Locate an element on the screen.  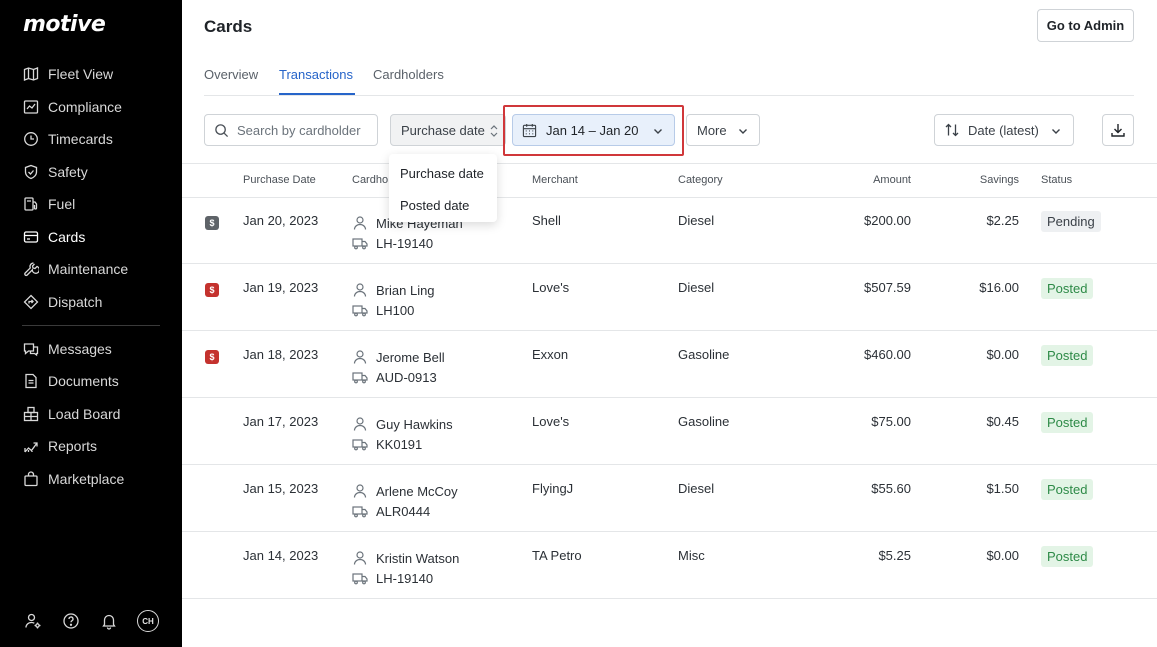
sidebar-item-documents: Documents is located at coordinates (70, 381).